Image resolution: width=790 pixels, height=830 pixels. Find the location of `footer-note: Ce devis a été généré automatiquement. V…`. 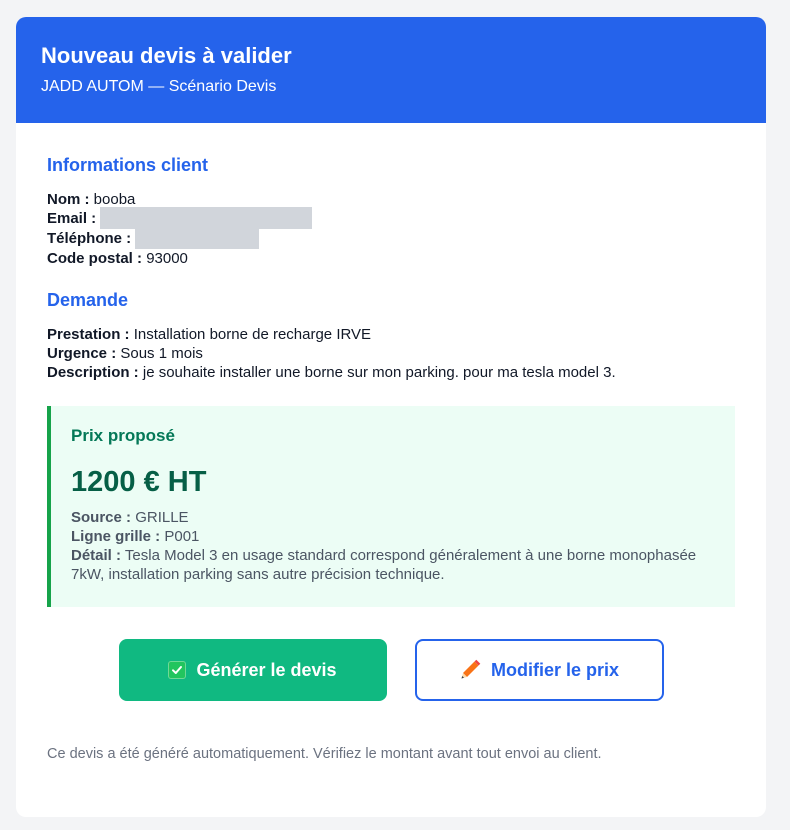

footer-note: Ce devis a été généré automatiquement. V… is located at coordinates (324, 754).